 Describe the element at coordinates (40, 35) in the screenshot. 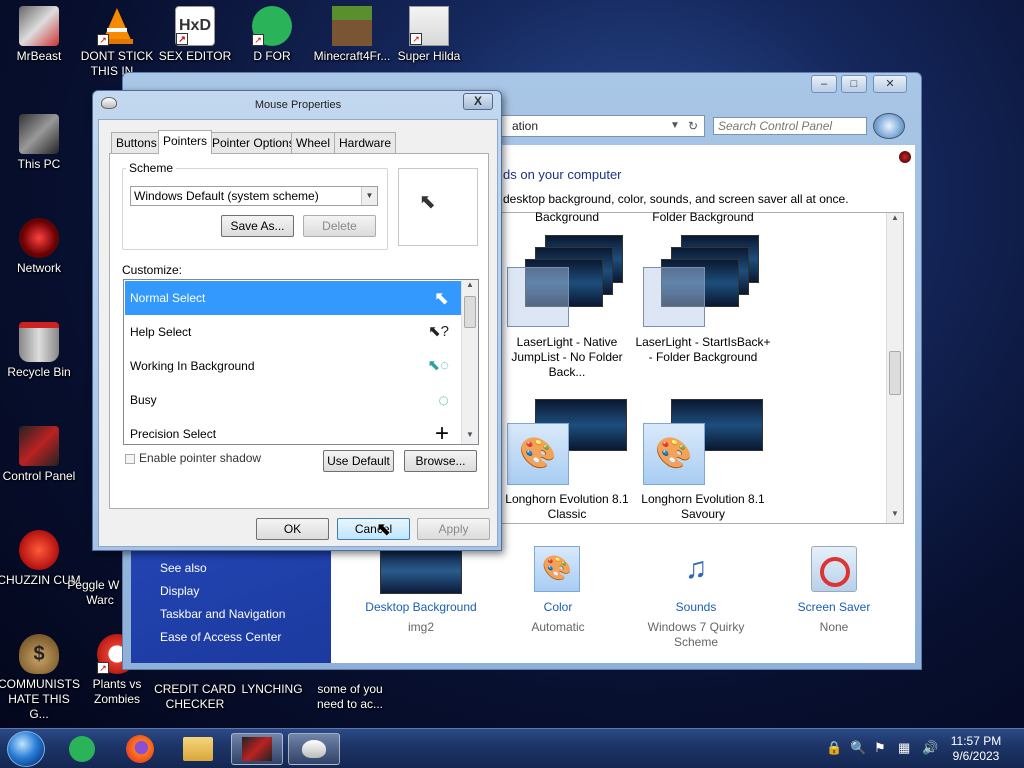

I see `desktop-icon-mrbeast: MrBeast` at that location.